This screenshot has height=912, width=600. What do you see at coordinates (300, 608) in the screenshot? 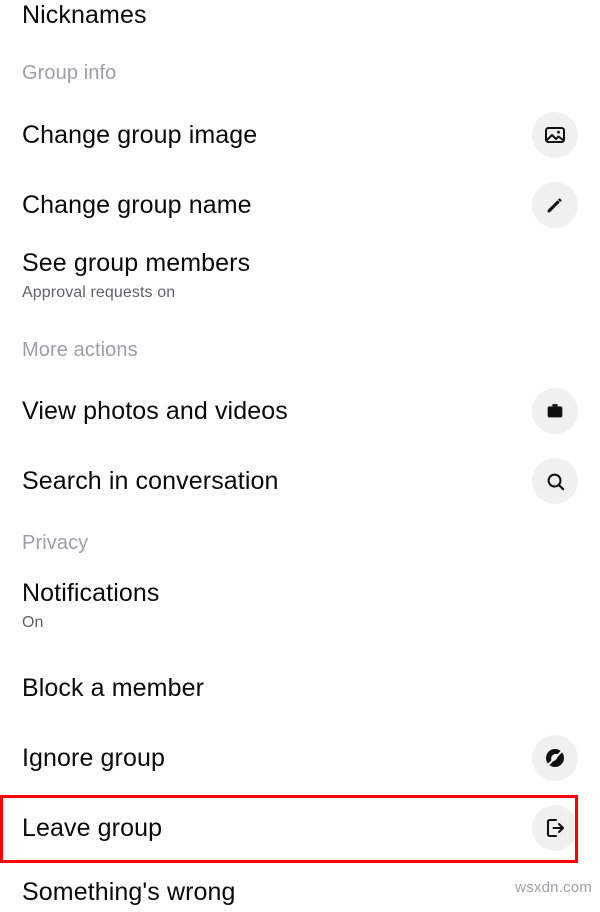
I see `menu-item-notifications: Notifications On` at bounding box center [300, 608].